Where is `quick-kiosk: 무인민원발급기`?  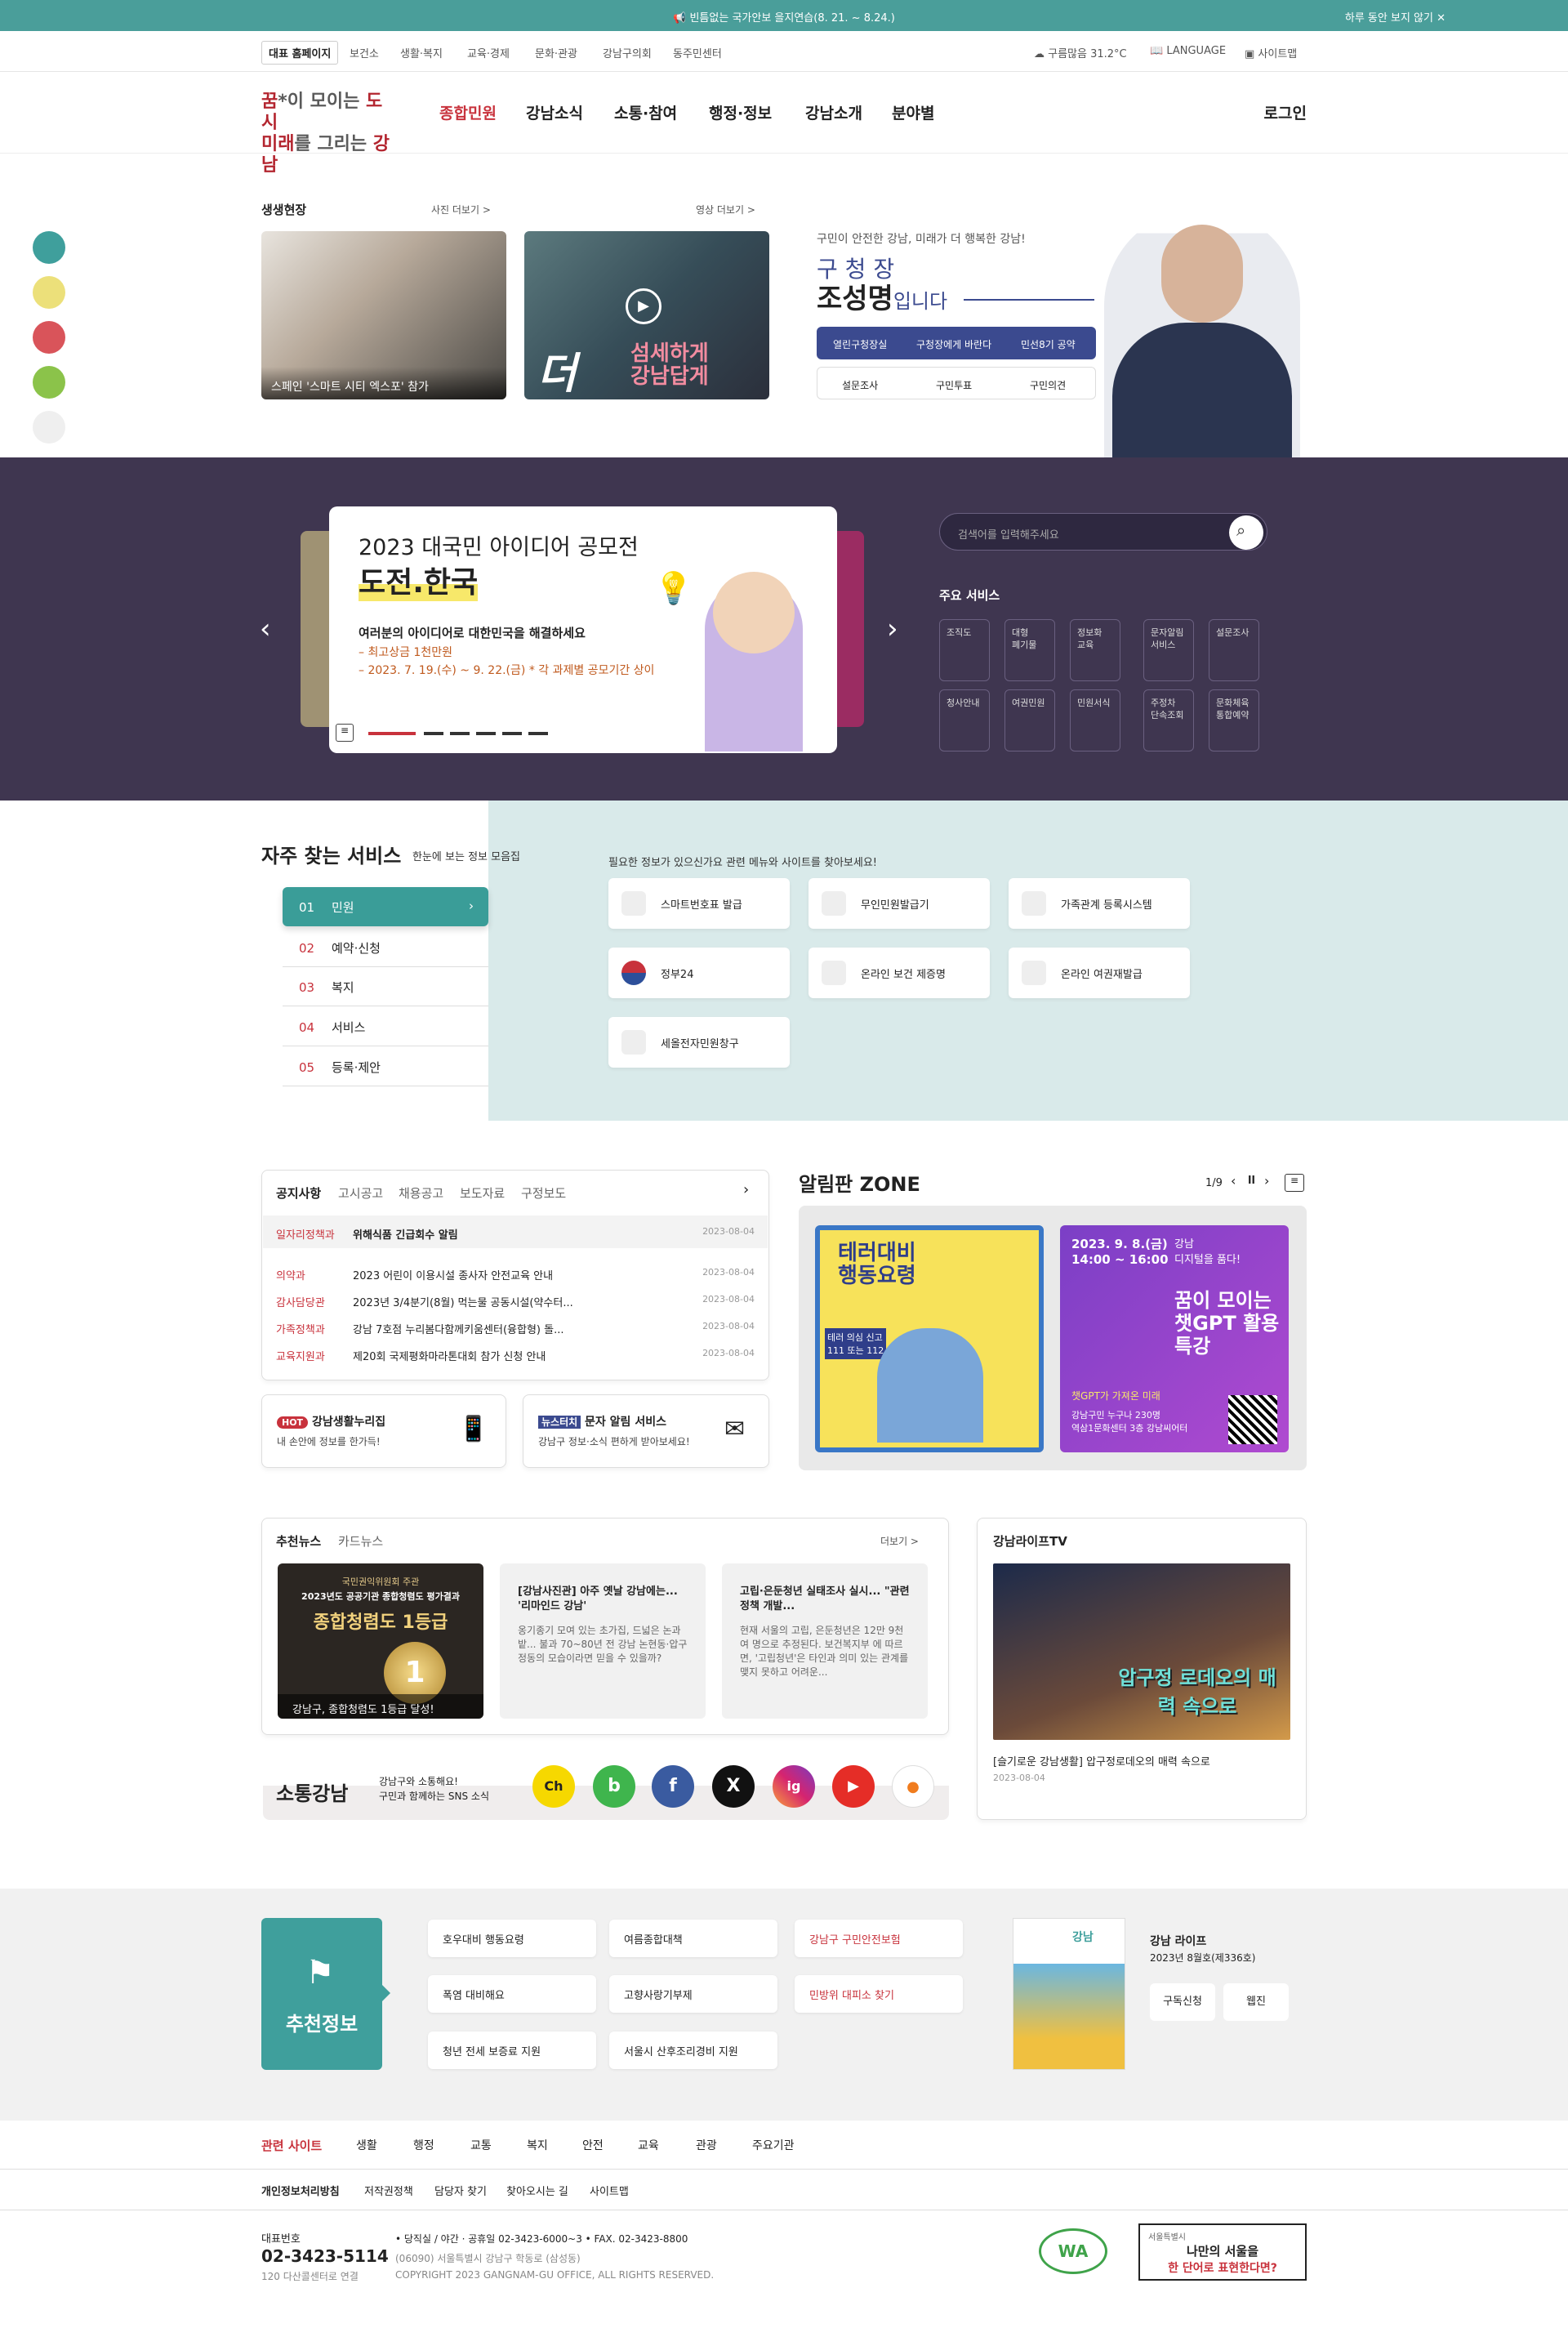 quick-kiosk: 무인민원발급기 is located at coordinates (899, 904).